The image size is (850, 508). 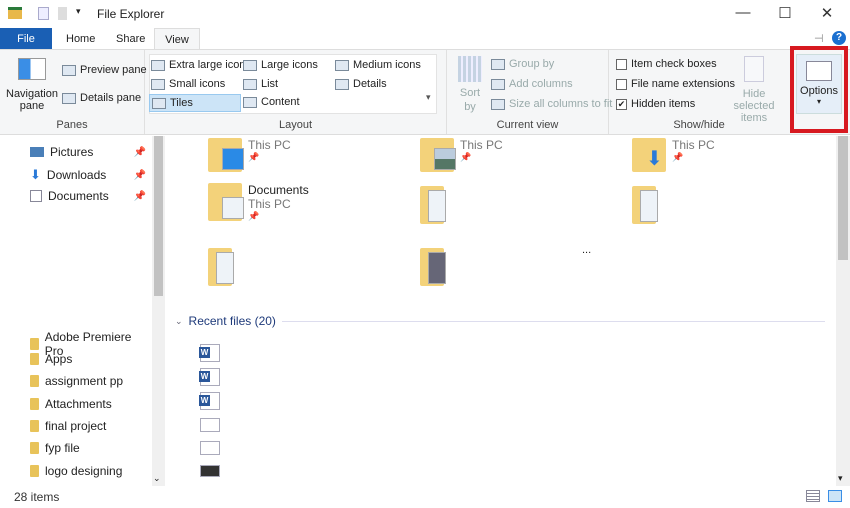 I want to click on file-name-extensions: File name extensions, so click(x=675, y=84).